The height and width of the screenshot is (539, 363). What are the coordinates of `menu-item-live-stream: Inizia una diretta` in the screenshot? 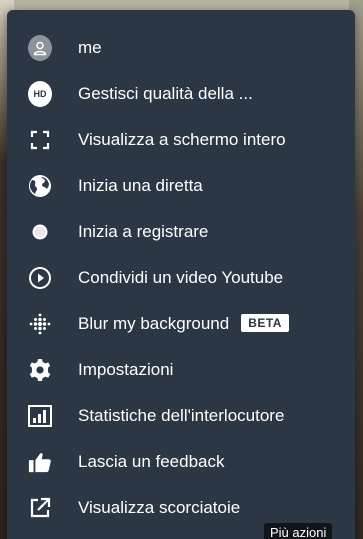 It's located at (181, 186).